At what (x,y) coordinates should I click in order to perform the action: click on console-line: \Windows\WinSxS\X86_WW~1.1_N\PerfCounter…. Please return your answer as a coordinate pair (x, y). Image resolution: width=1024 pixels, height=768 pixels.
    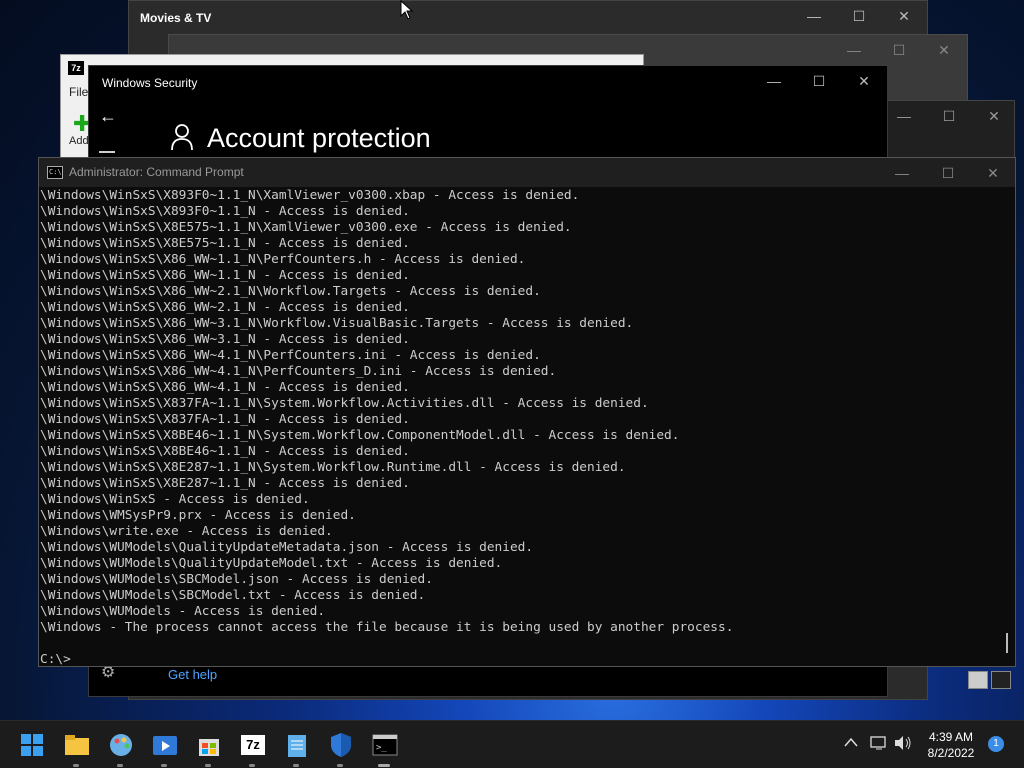
    Looking at the image, I should click on (283, 259).